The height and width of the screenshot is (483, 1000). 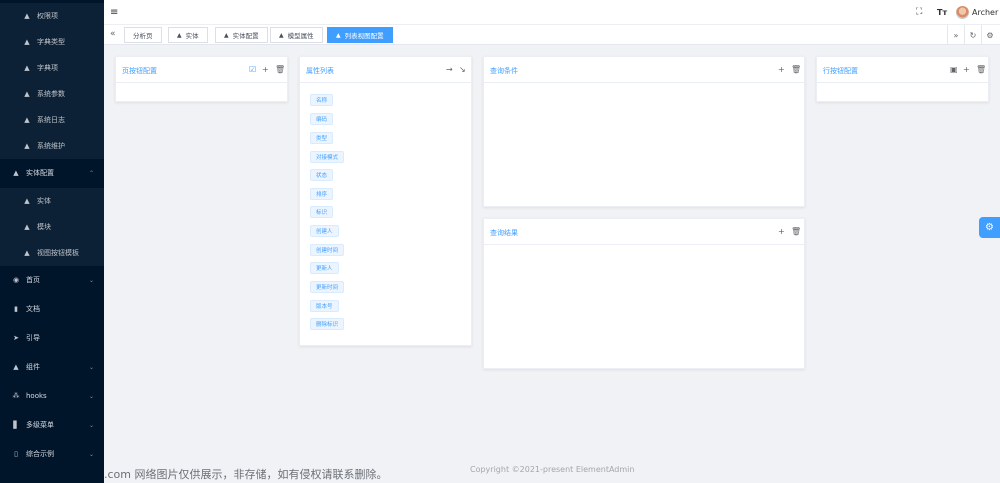 What do you see at coordinates (324, 268) in the screenshot?
I see `attribute-tag: 更新人` at bounding box center [324, 268].